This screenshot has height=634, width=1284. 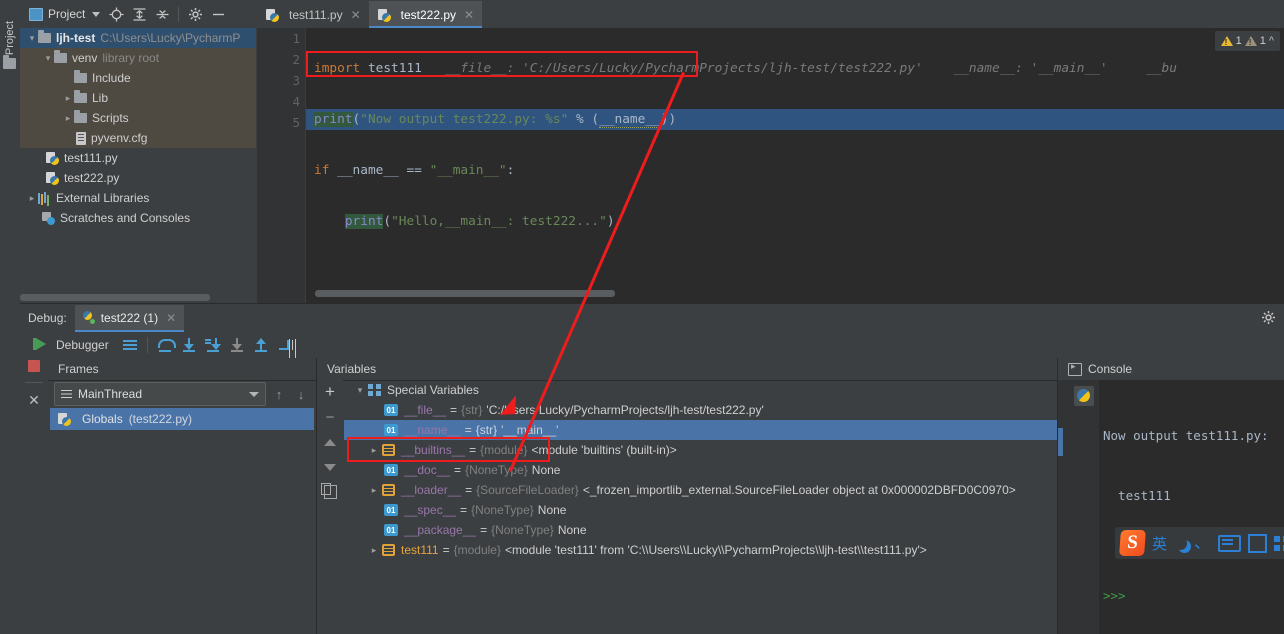 What do you see at coordinates (388, 550) in the screenshot?
I see `module-icon` at bounding box center [388, 550].